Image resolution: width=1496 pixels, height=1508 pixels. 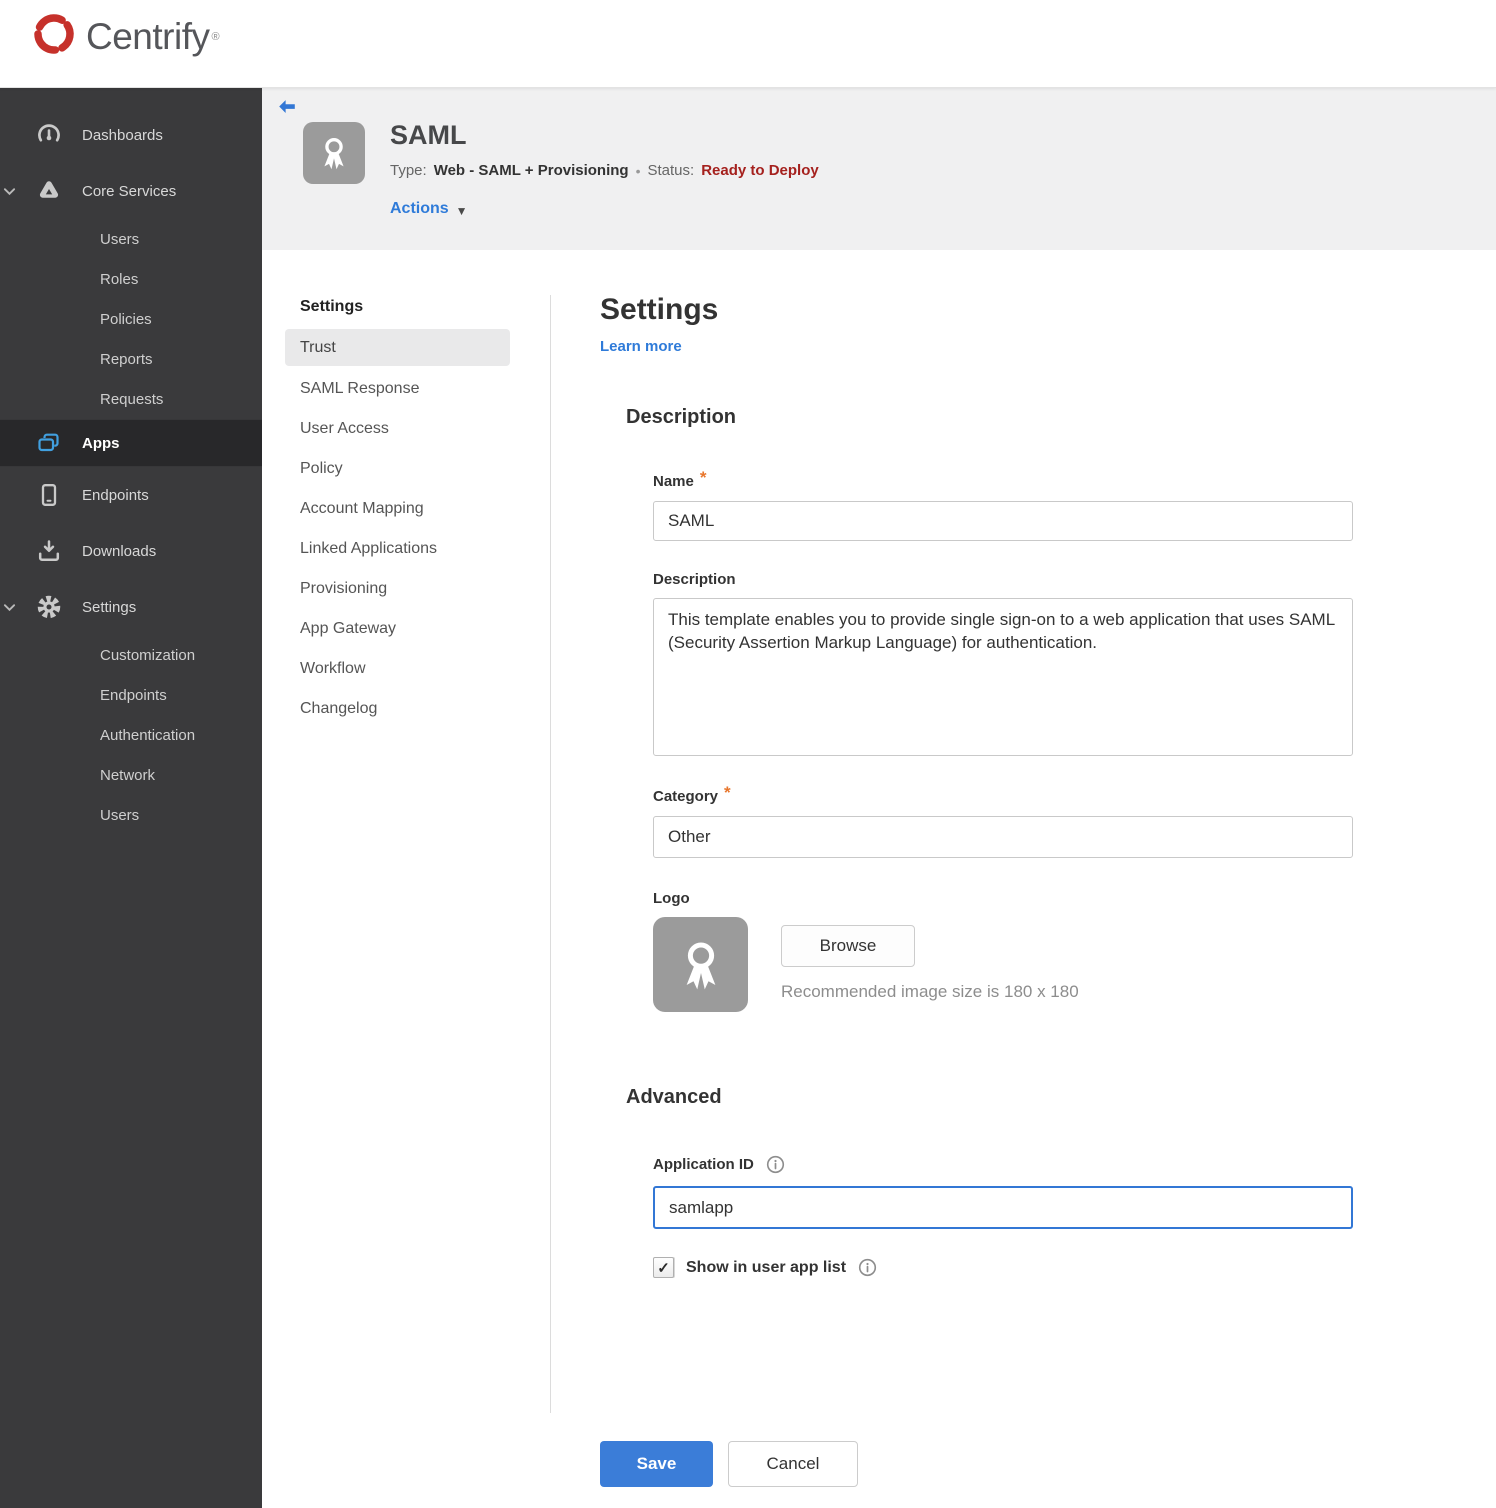 I want to click on show-in-app-list-row: ✓ Show in user app list, so click(x=1016, y=1267).